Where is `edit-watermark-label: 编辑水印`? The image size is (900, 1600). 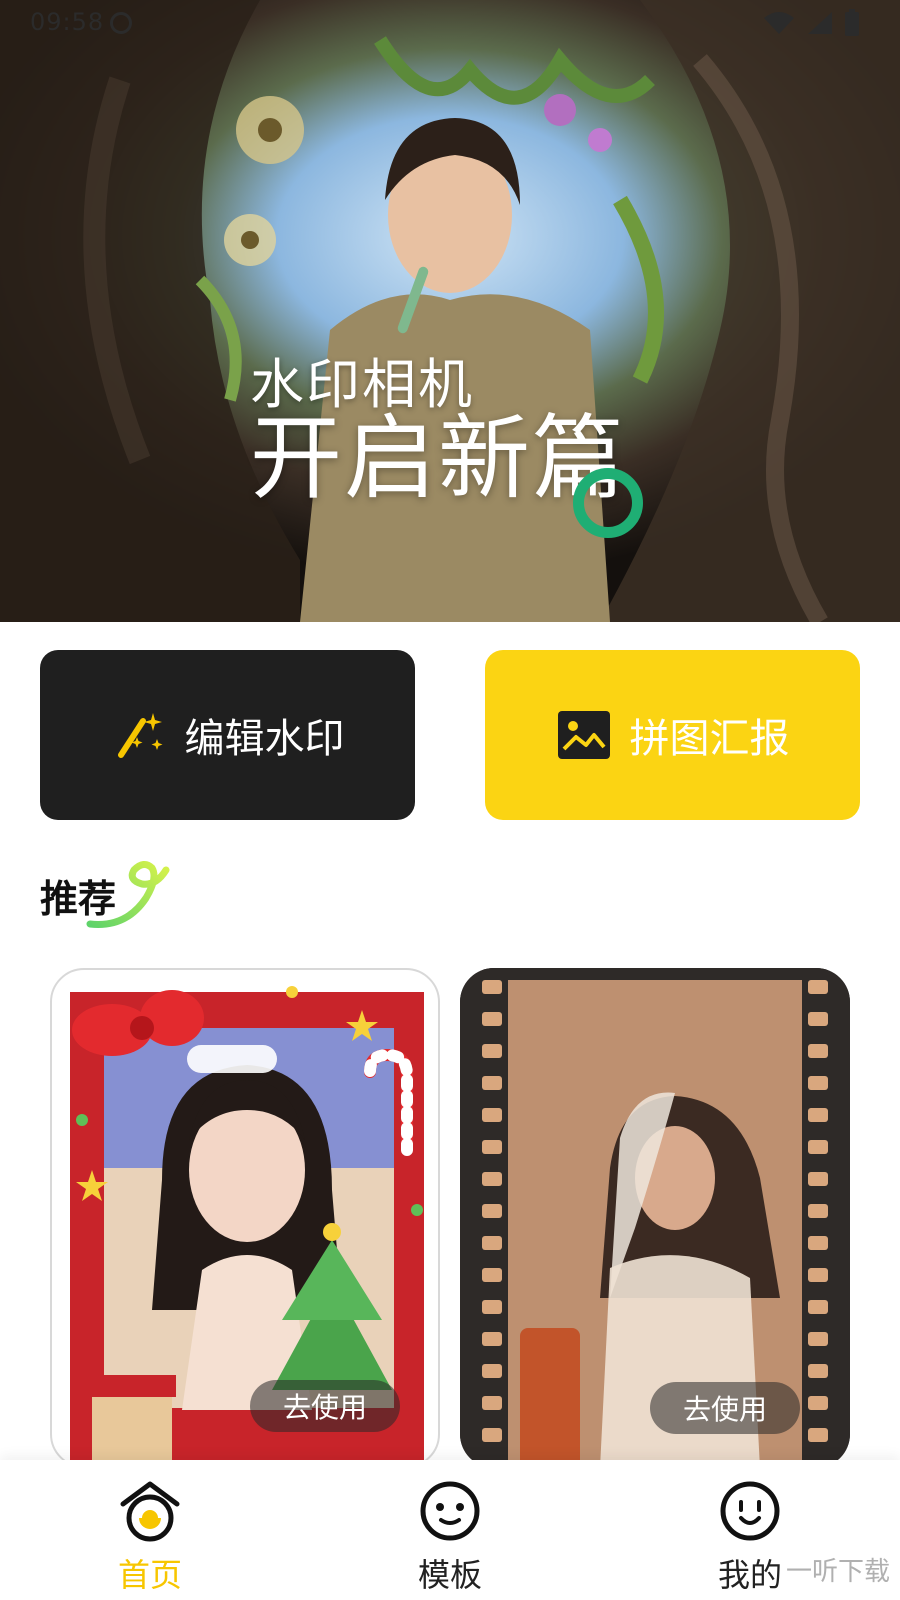
edit-watermark-label: 编辑水印 is located at coordinates (264, 739).